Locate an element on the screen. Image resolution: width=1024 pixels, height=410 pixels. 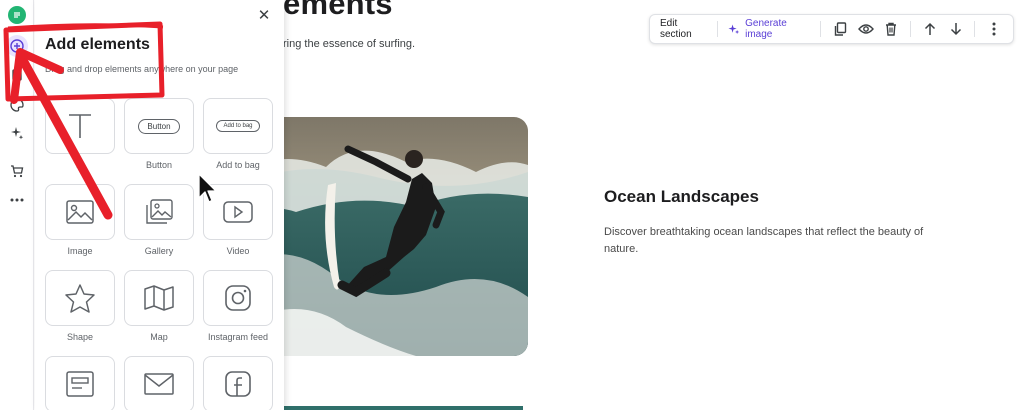
arrow-up-icon is located at coordinates (930, 29).